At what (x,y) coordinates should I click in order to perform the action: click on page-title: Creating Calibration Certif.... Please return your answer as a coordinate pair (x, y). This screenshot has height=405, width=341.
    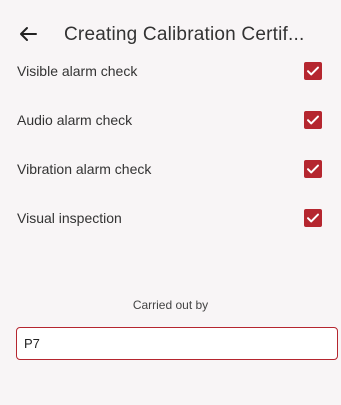
    Looking at the image, I should click on (184, 34).